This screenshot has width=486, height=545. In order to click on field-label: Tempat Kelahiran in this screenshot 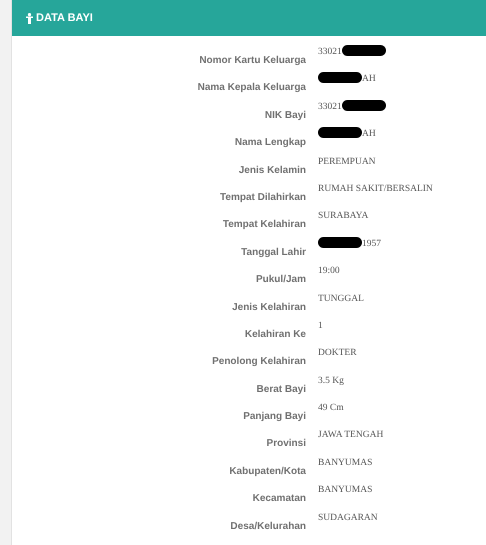, I will do `click(264, 225)`.